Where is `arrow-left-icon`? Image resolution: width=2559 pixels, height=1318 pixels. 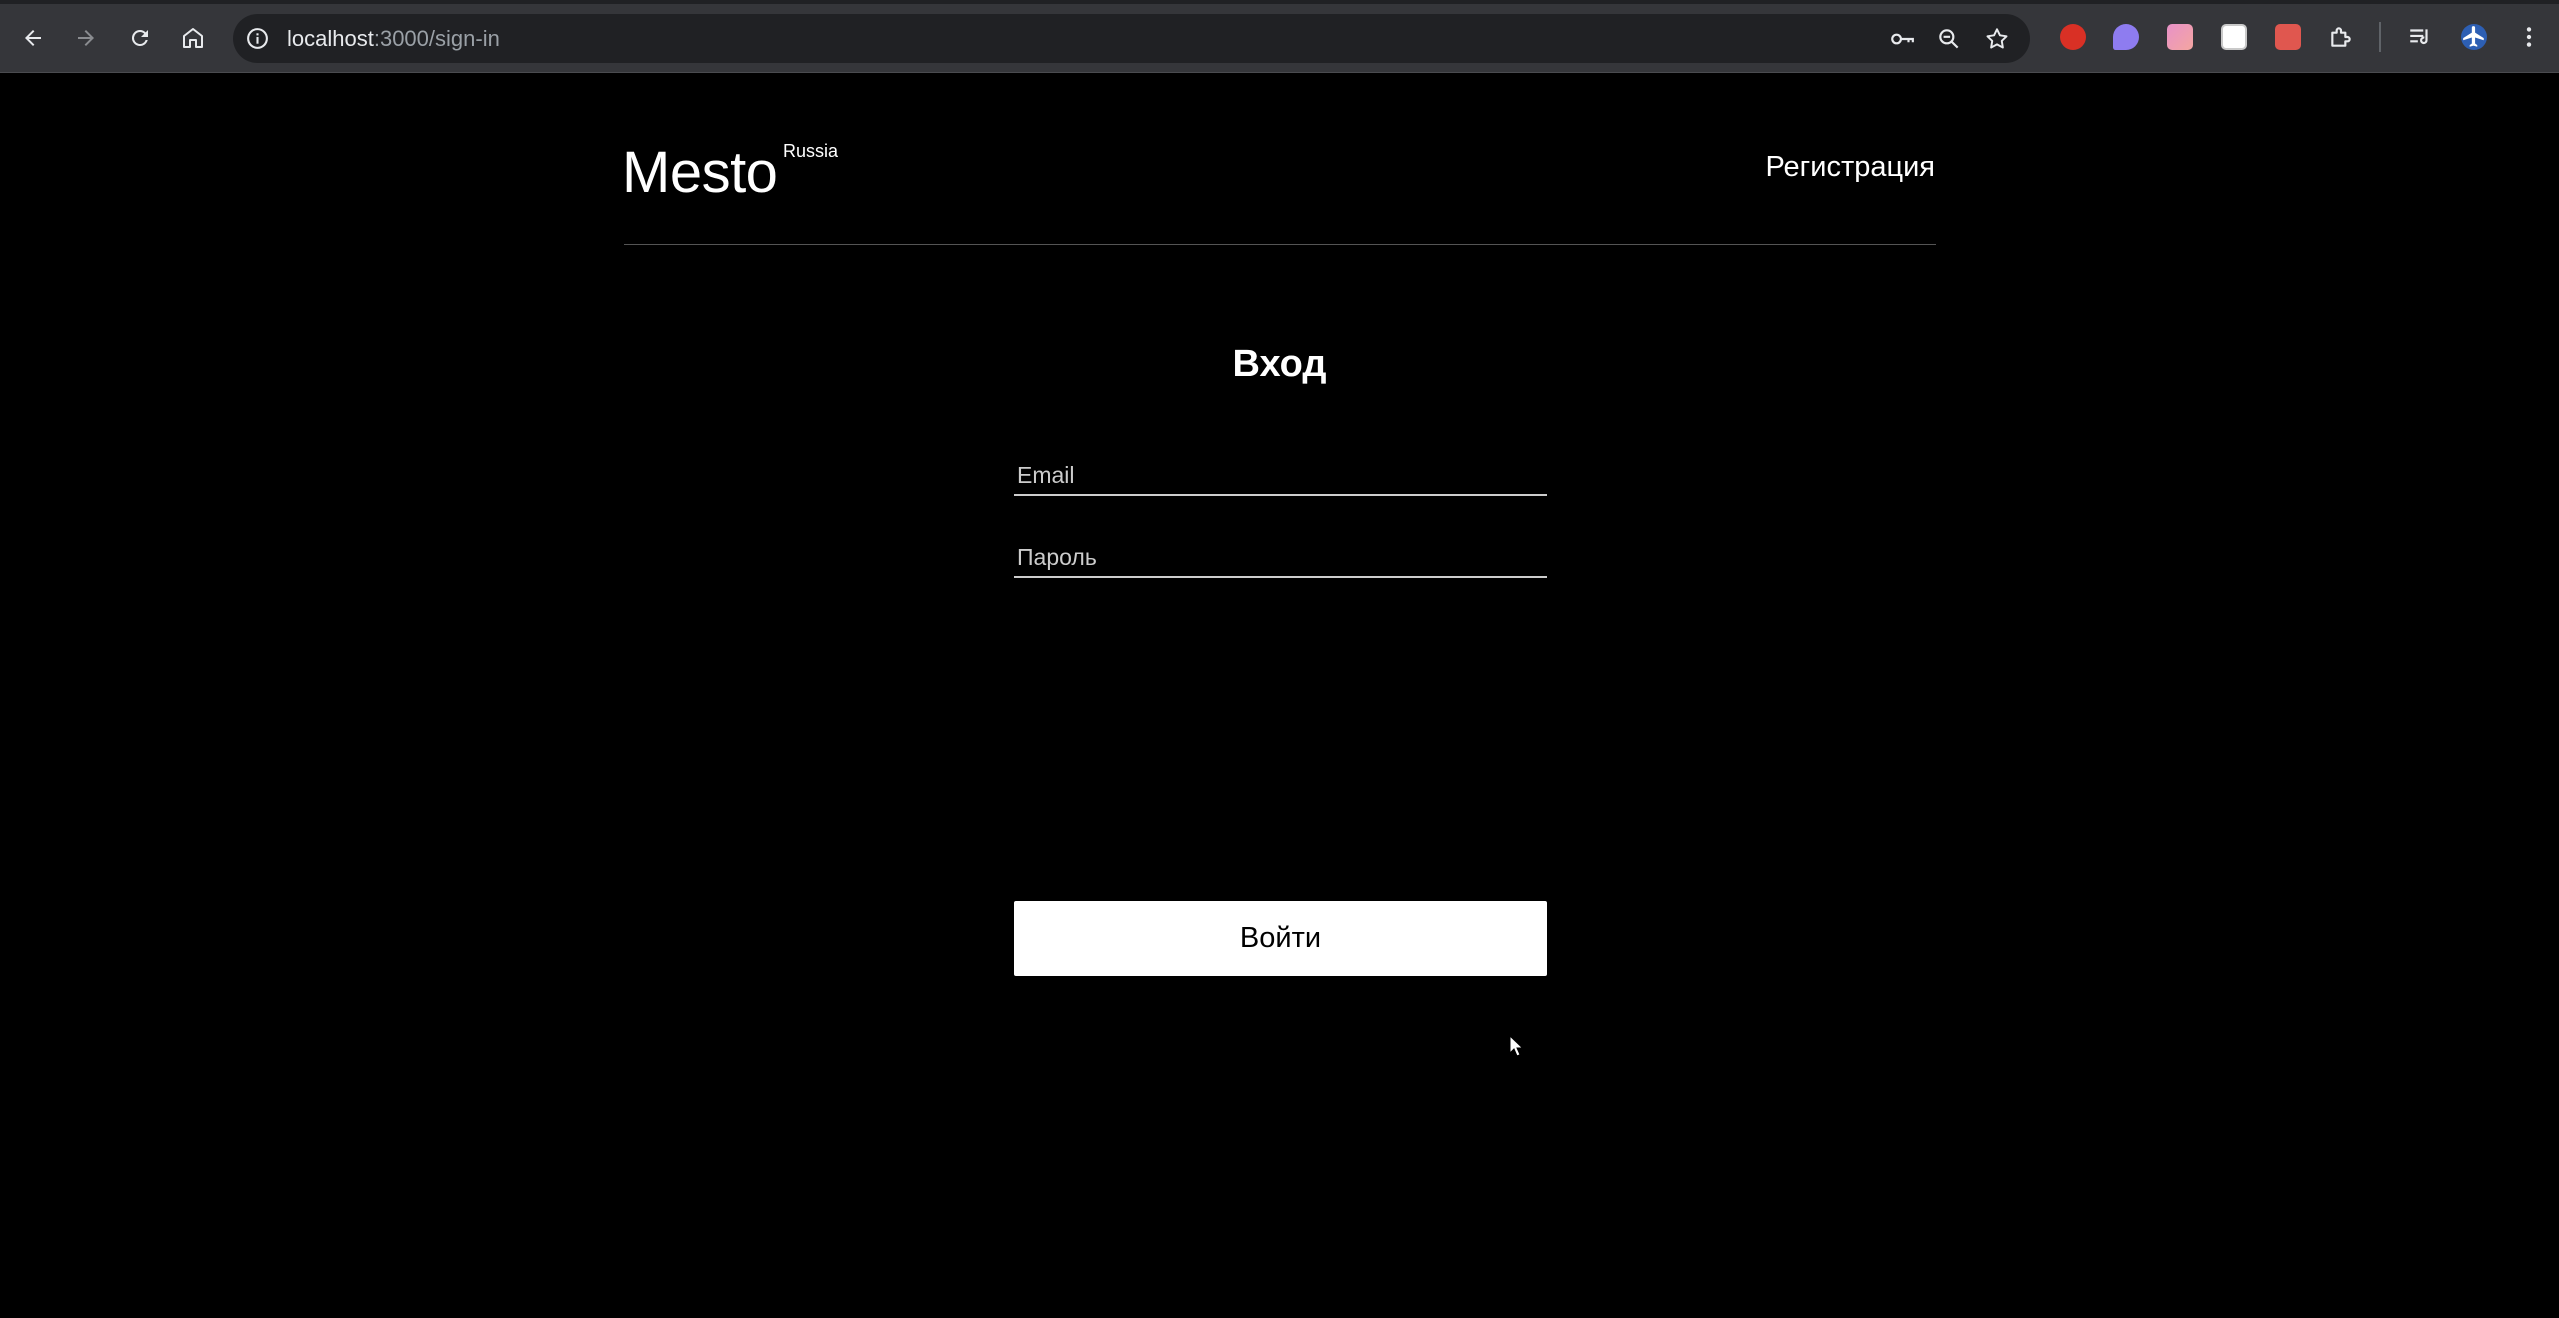
arrow-left-icon is located at coordinates (33, 38).